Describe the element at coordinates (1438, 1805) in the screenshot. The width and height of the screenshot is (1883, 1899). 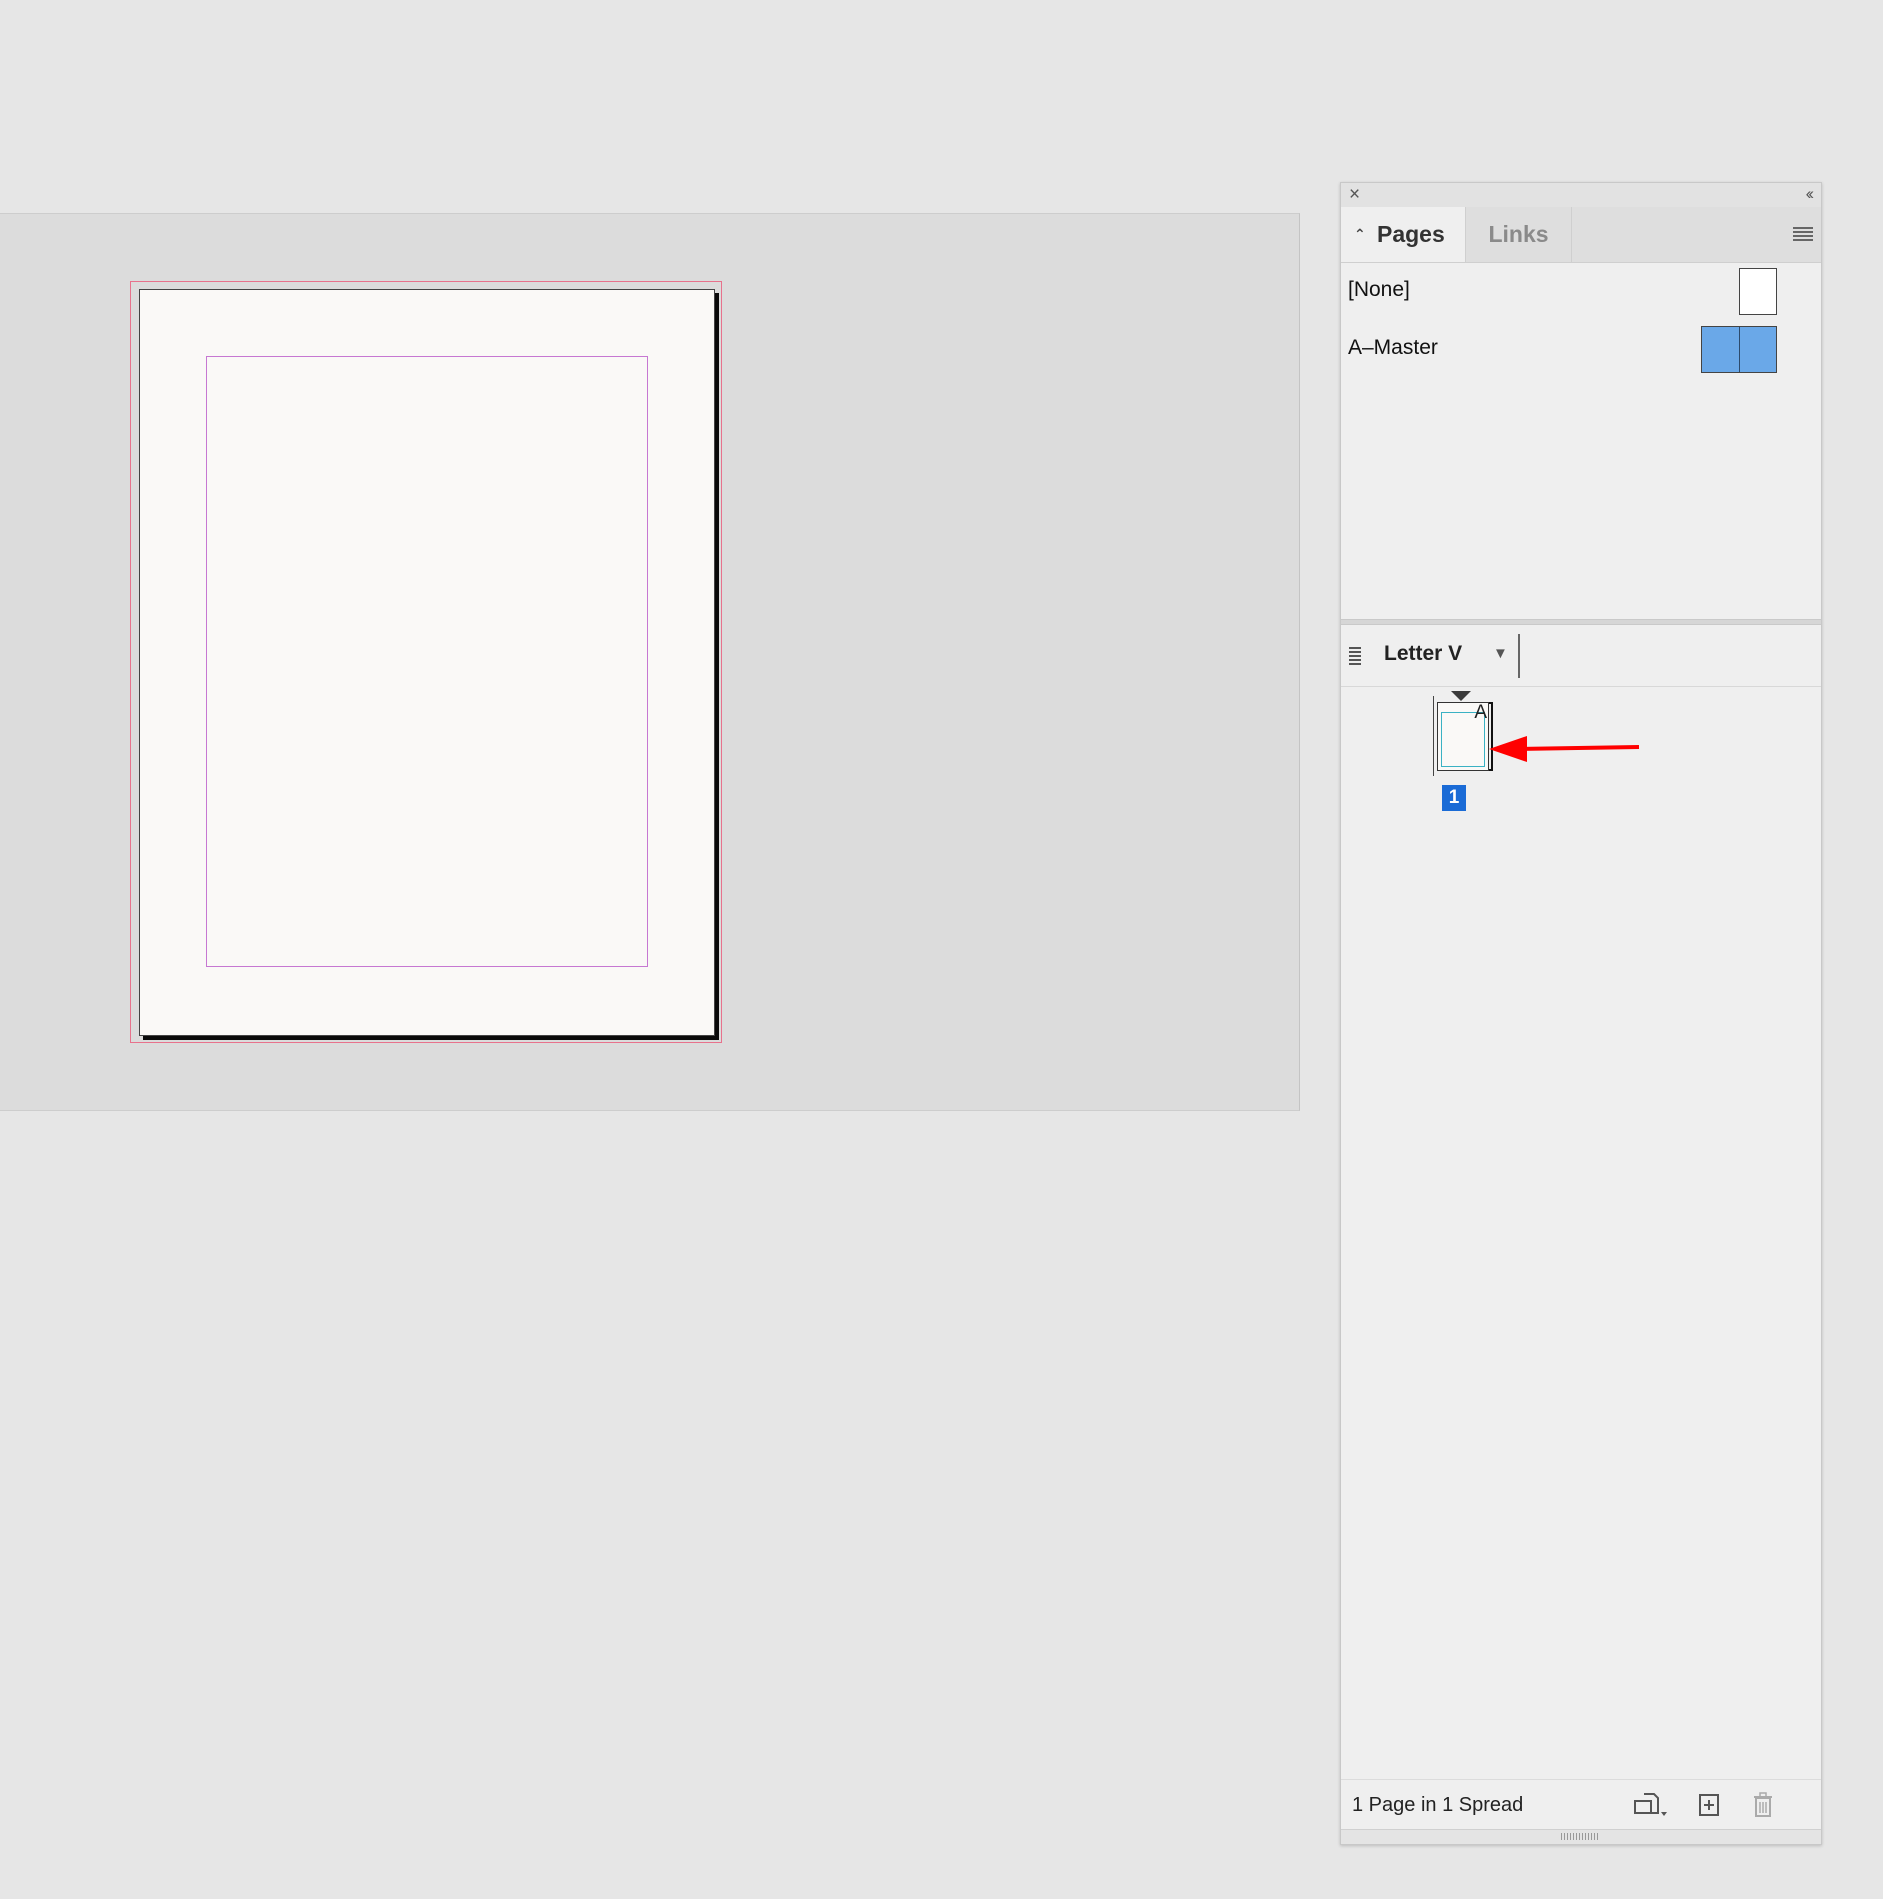
I see `pages-status: 1 Page in 1 Spread` at that location.